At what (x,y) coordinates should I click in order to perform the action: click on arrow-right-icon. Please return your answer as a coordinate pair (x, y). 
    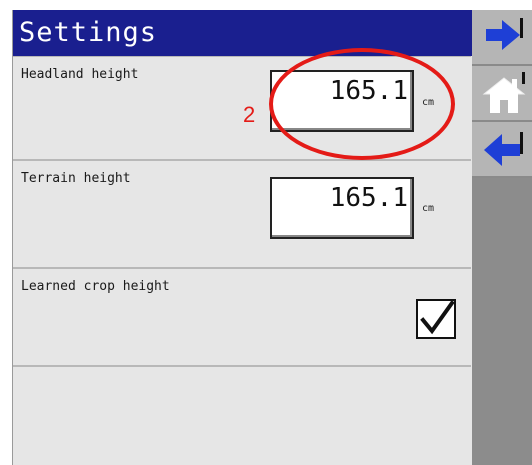
    Looking at the image, I should click on (504, 34).